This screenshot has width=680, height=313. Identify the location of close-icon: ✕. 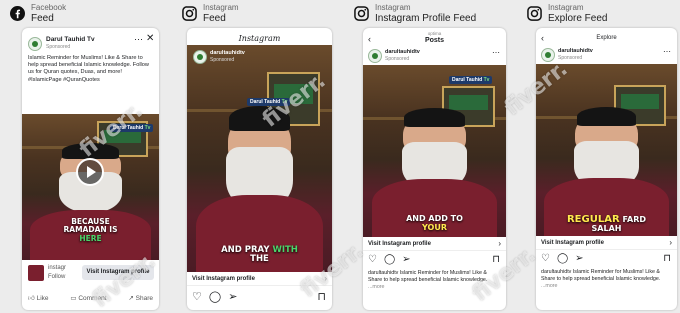
(150, 38).